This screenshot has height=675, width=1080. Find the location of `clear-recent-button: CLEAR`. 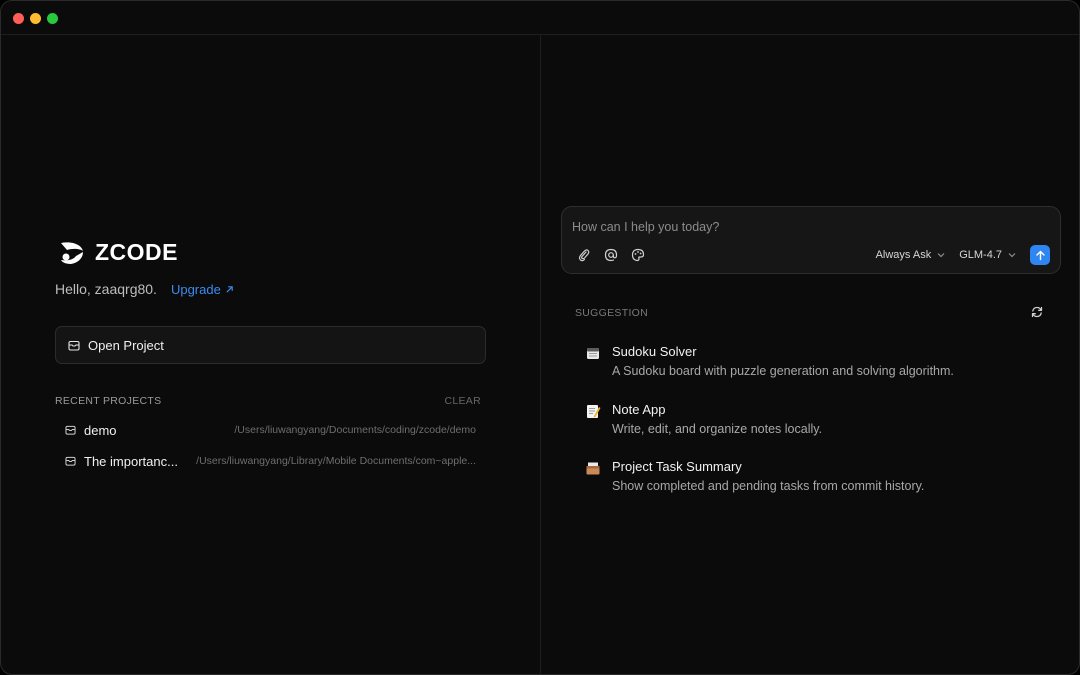

clear-recent-button: CLEAR is located at coordinates (462, 401).